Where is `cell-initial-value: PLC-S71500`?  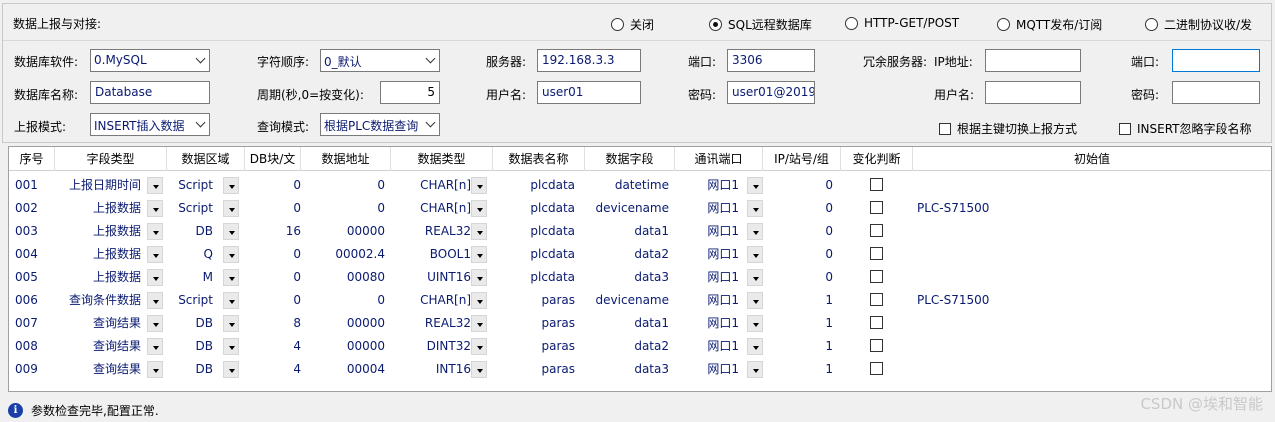
cell-initial-value: PLC-S71500 is located at coordinates (1067, 208).